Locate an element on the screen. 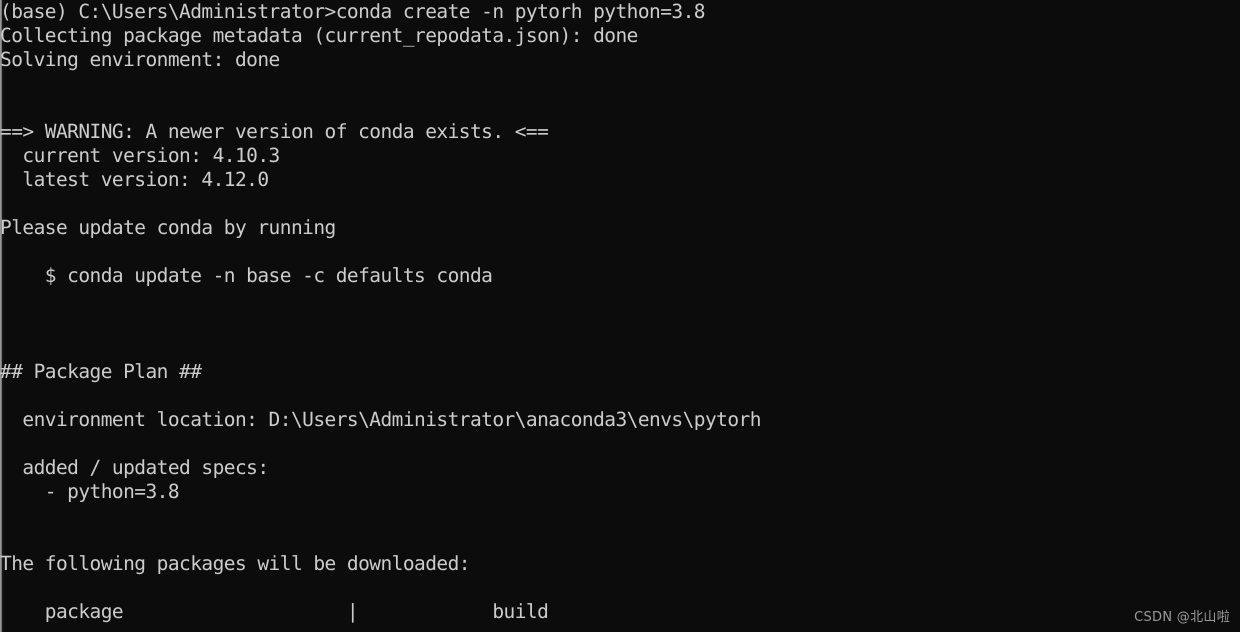 The image size is (1240, 632). console-line-table-header: package | build is located at coordinates (274, 611).